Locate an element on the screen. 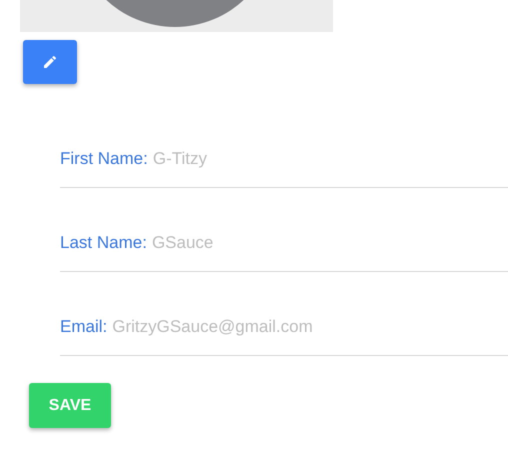 The width and height of the screenshot is (508, 474). field-label: Email: is located at coordinates (84, 327).